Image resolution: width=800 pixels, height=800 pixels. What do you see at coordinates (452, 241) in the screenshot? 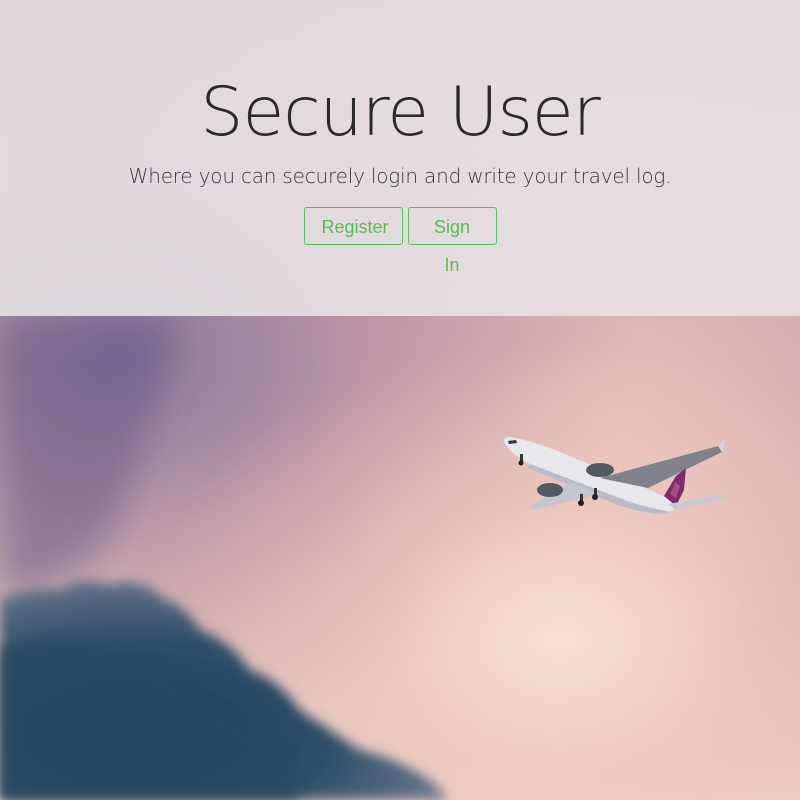
I see `sign-in-button: Sign In` at bounding box center [452, 241].